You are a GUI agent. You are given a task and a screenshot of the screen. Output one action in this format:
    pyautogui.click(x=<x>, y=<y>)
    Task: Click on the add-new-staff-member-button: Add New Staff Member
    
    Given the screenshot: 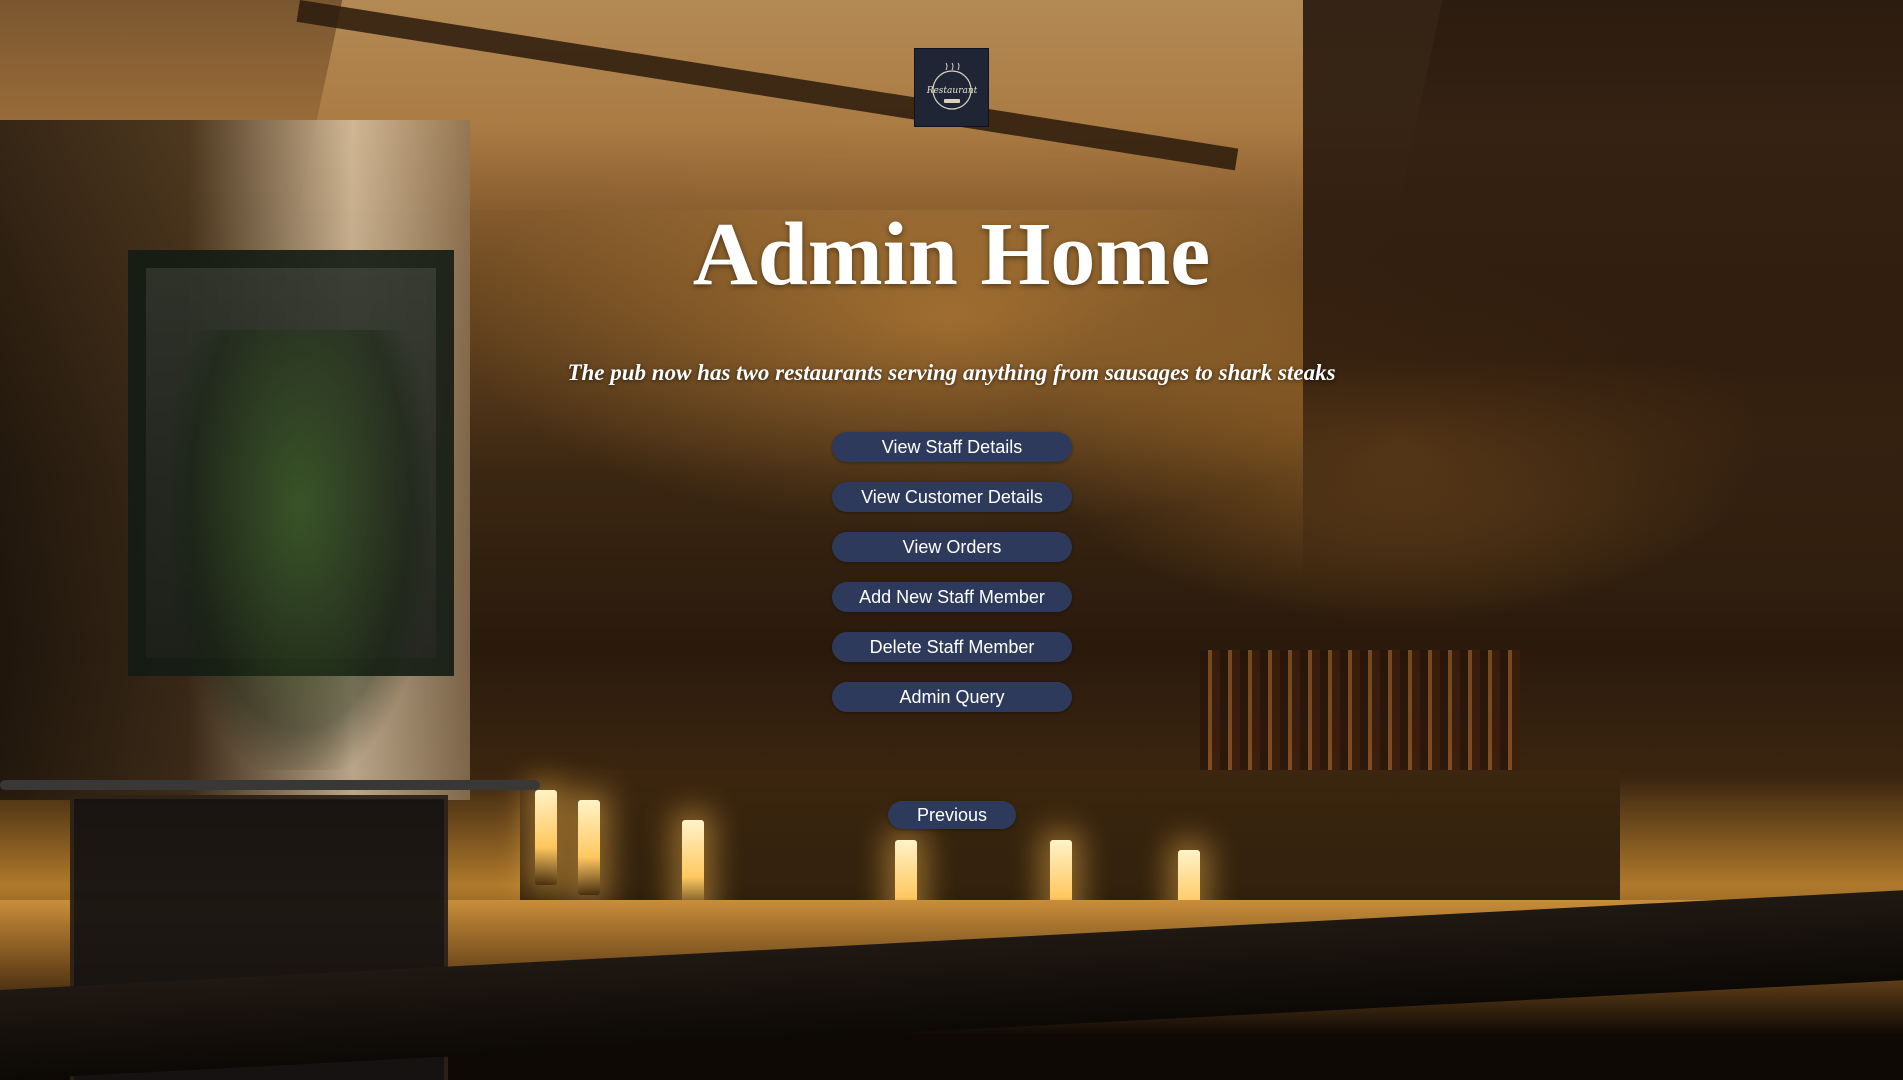 What is the action you would take?
    pyautogui.click(x=952, y=597)
    